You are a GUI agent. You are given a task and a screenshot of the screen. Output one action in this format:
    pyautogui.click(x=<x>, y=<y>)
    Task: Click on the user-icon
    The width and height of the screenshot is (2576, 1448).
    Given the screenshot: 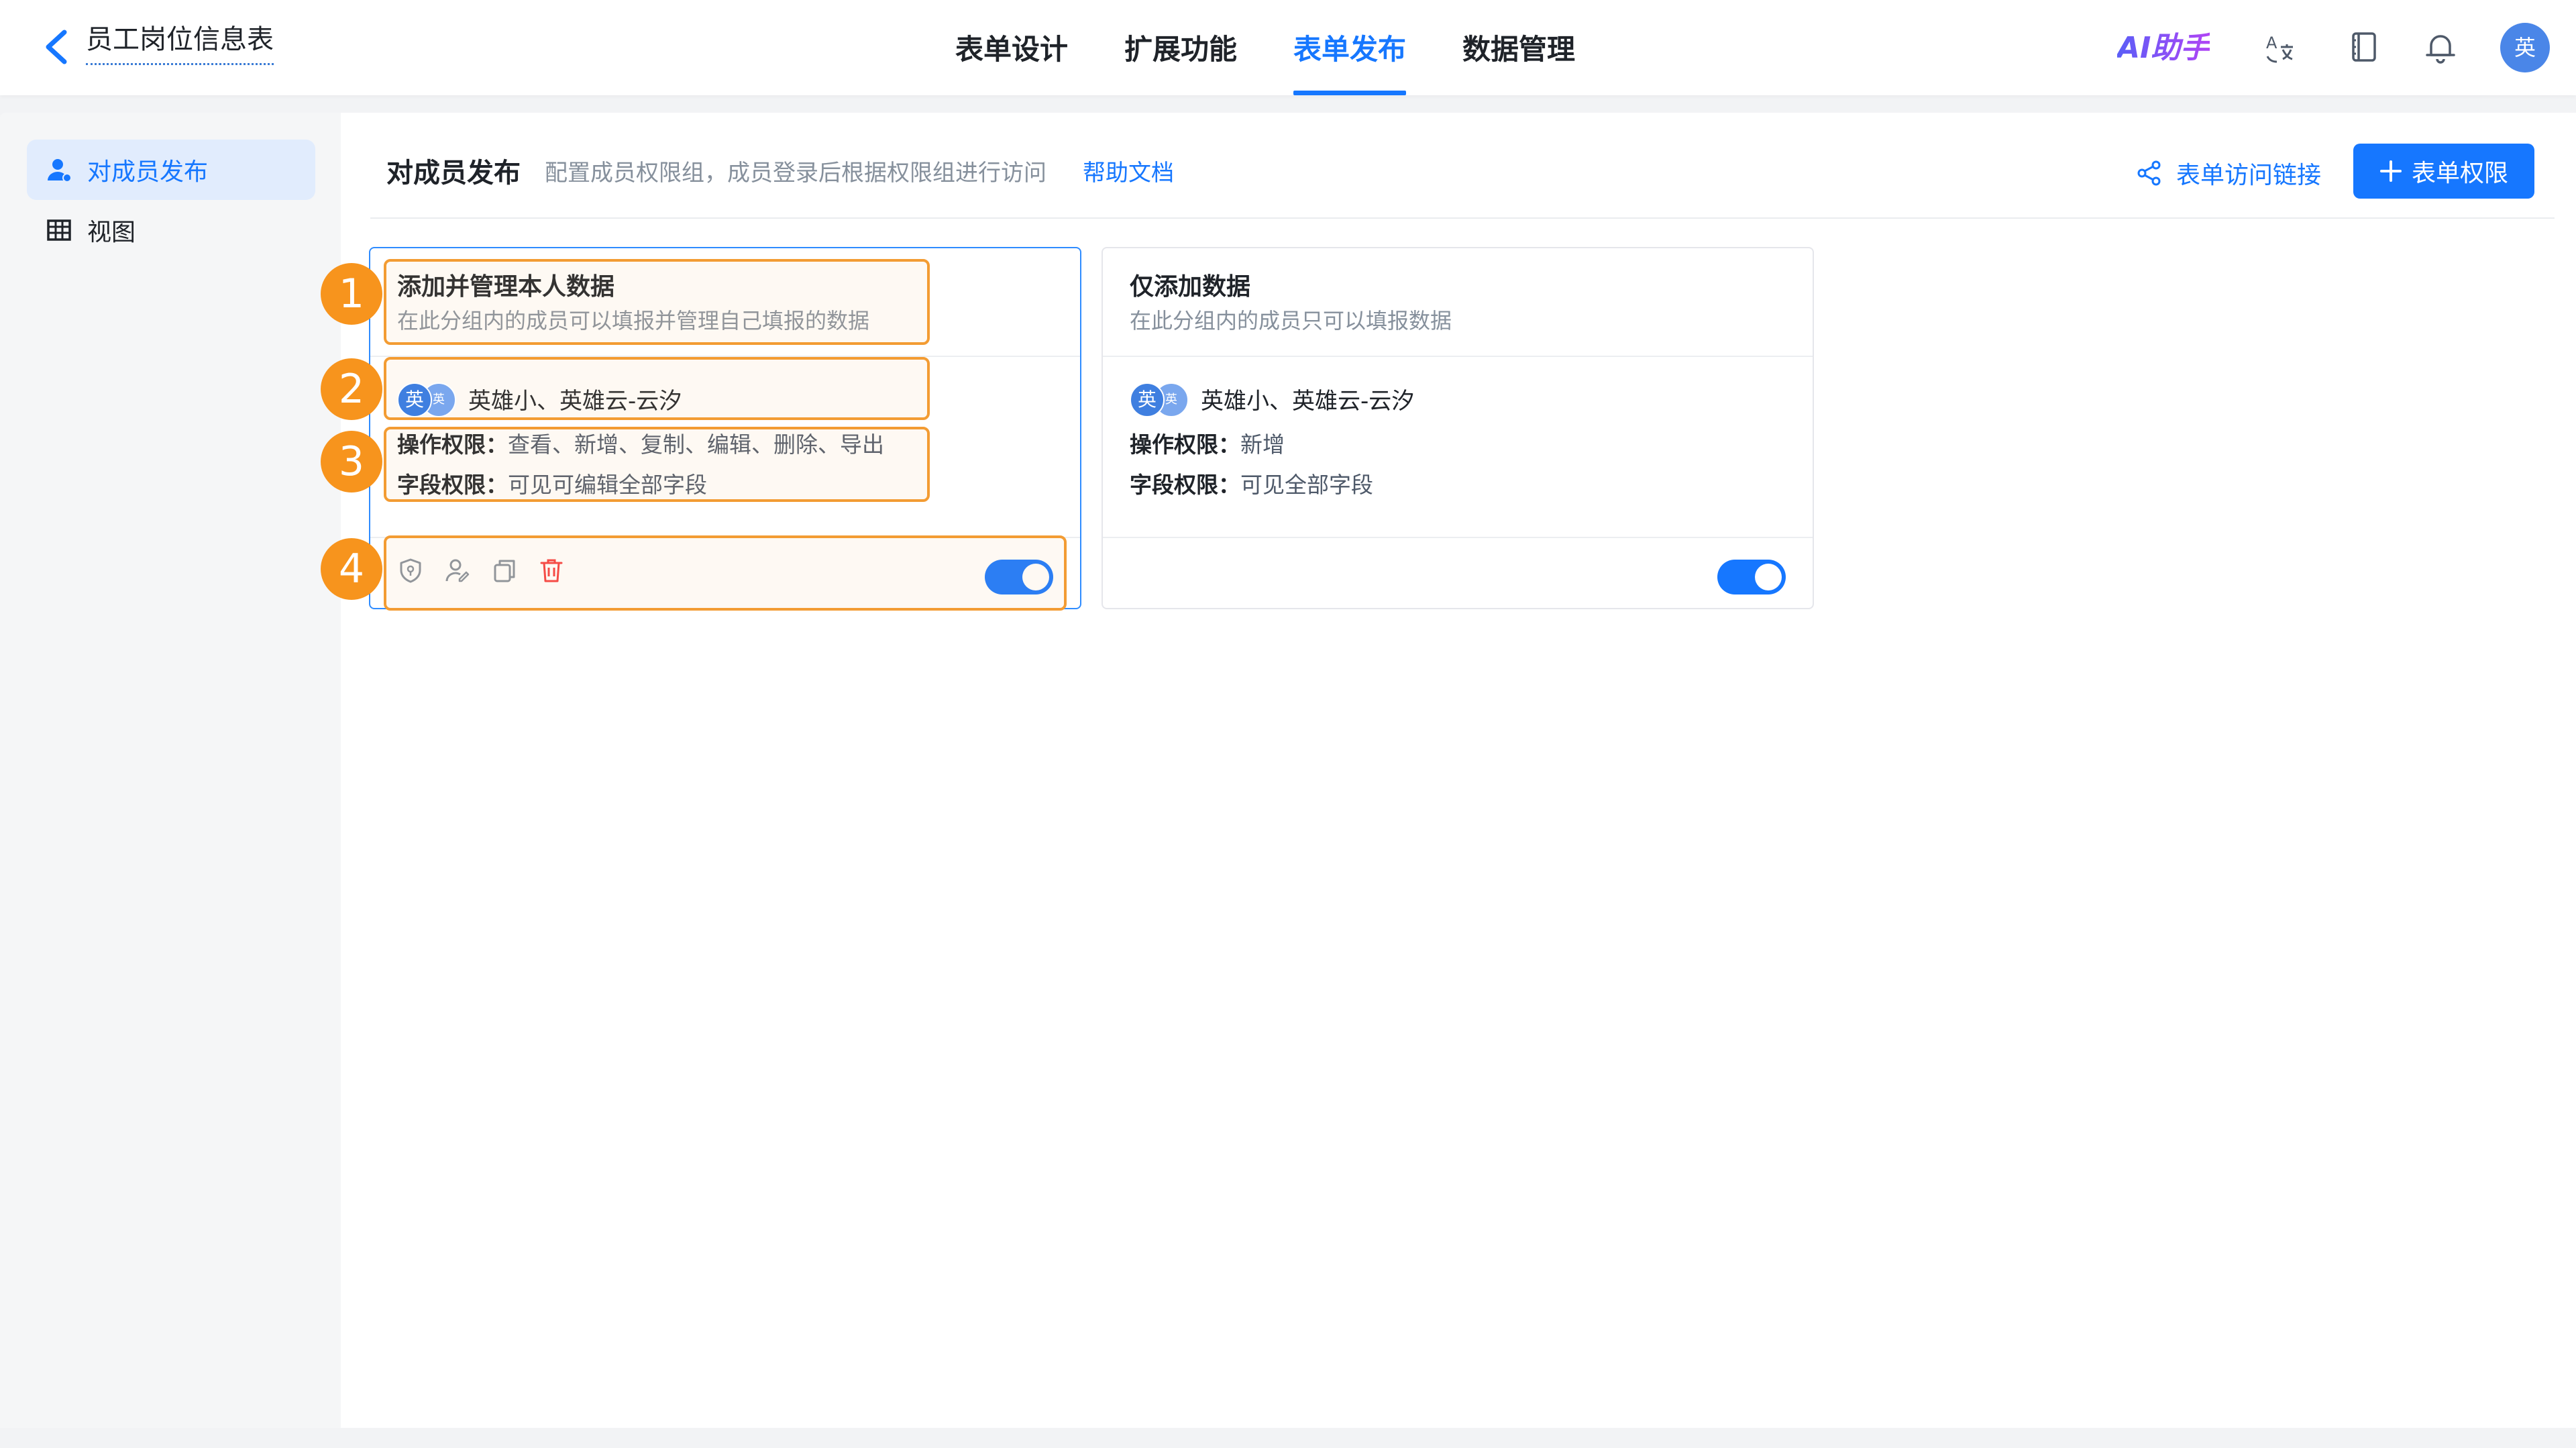 What is the action you would take?
    pyautogui.click(x=60, y=171)
    